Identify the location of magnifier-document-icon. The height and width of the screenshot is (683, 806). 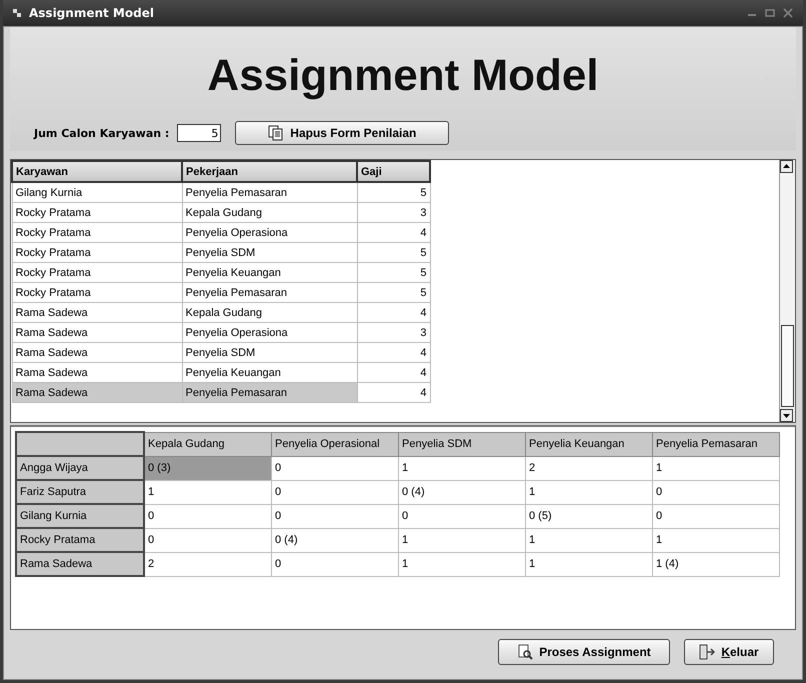
(525, 652).